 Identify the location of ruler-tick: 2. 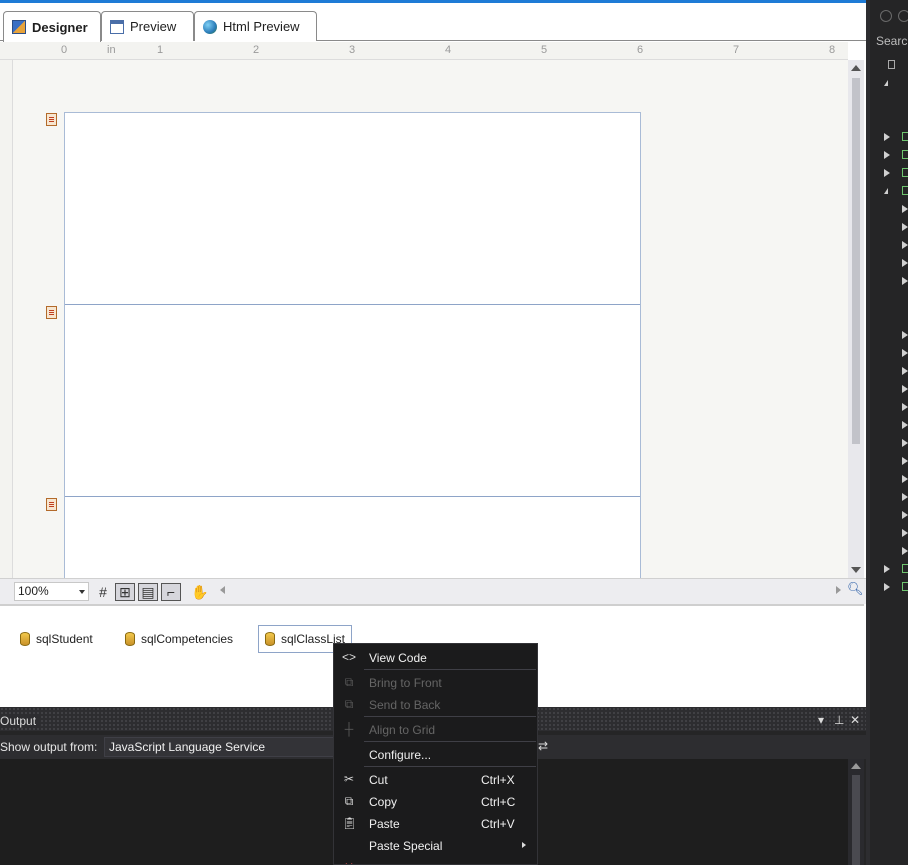
(256, 50).